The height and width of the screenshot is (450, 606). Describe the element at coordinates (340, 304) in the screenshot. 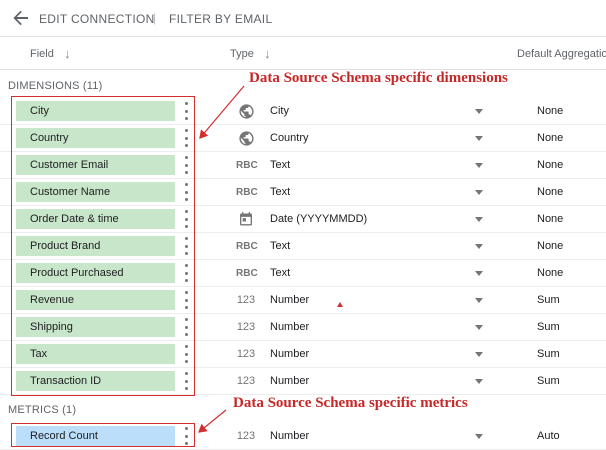

I see `cursor-marker` at that location.